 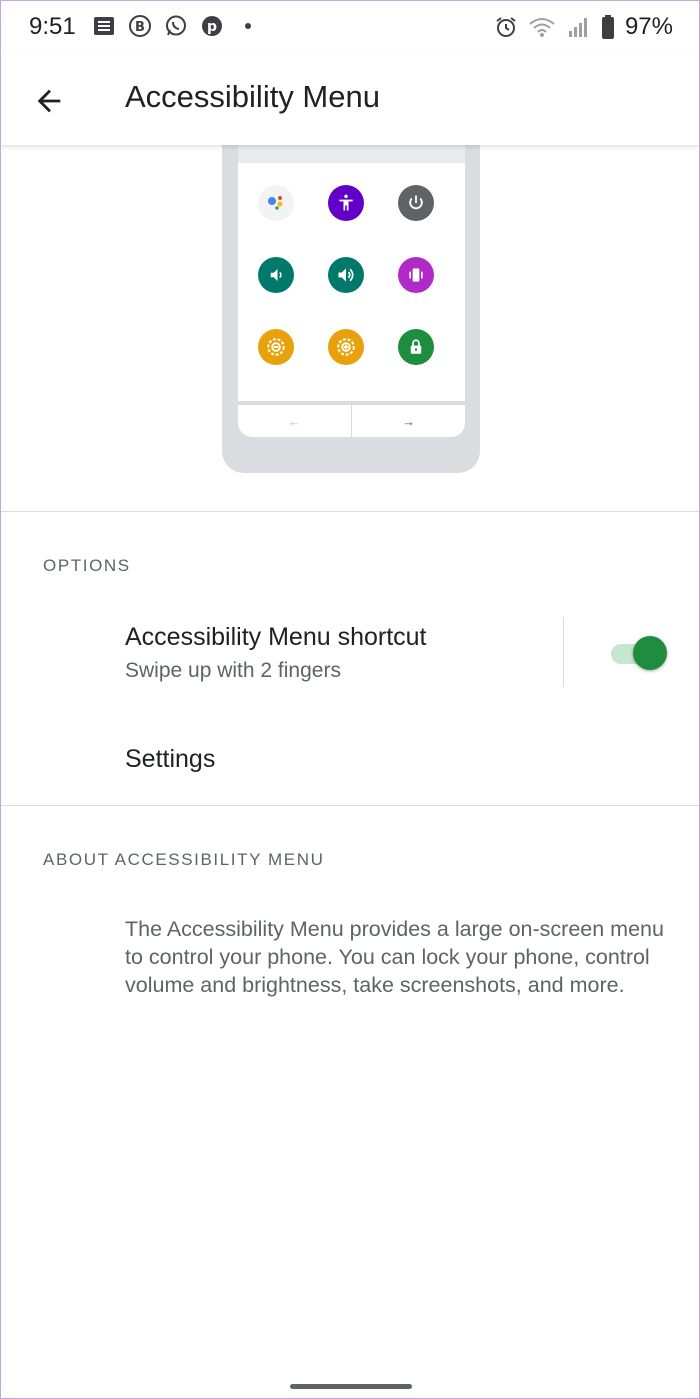 What do you see at coordinates (276, 347) in the screenshot?
I see `brightness-down-icon` at bounding box center [276, 347].